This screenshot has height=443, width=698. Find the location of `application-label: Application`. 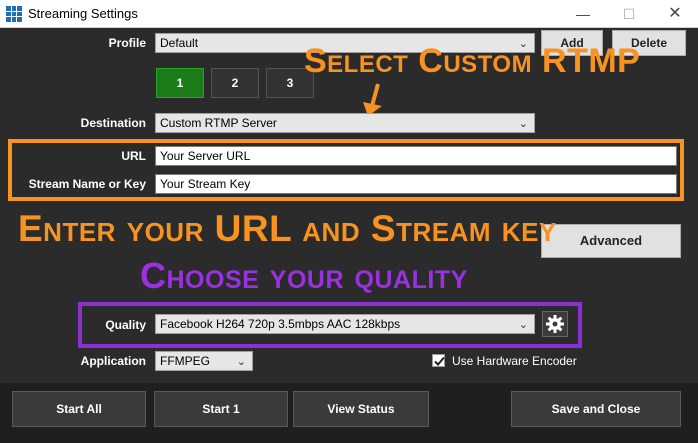

application-label: Application is located at coordinates (113, 361).